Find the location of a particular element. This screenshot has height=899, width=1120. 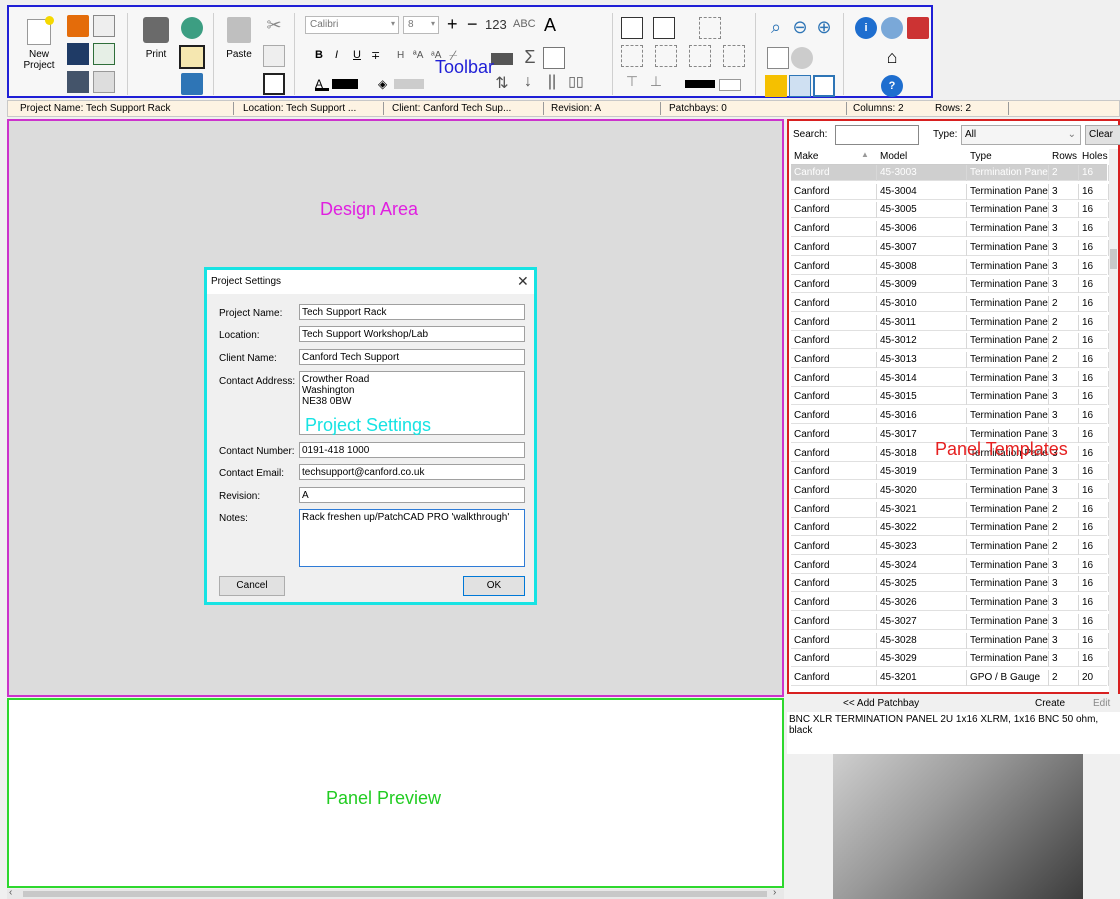

increase-font-button: + is located at coordinates (452, 24).